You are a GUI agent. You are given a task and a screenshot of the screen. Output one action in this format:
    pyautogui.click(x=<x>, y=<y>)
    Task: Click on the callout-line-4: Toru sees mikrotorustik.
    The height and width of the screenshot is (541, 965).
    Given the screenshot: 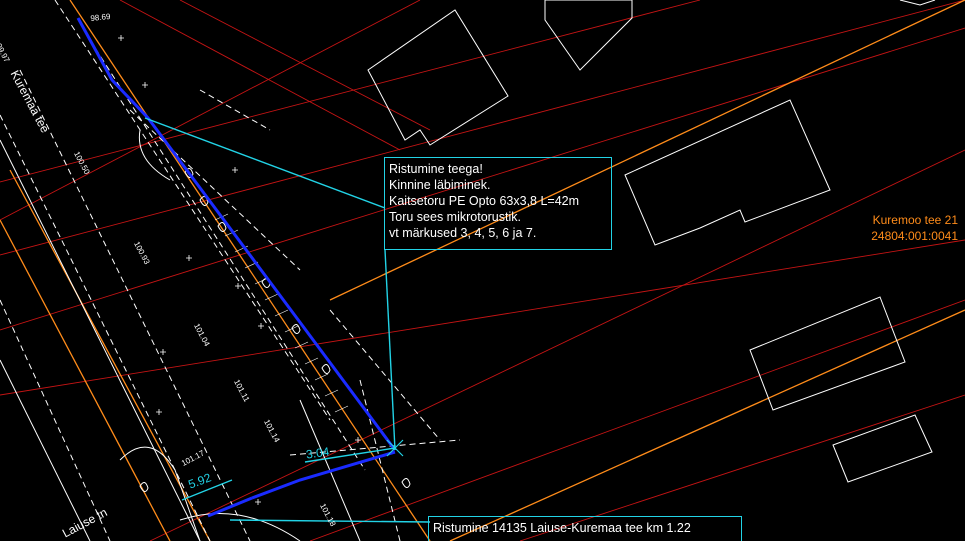 What is the action you would take?
    pyautogui.click(x=455, y=217)
    